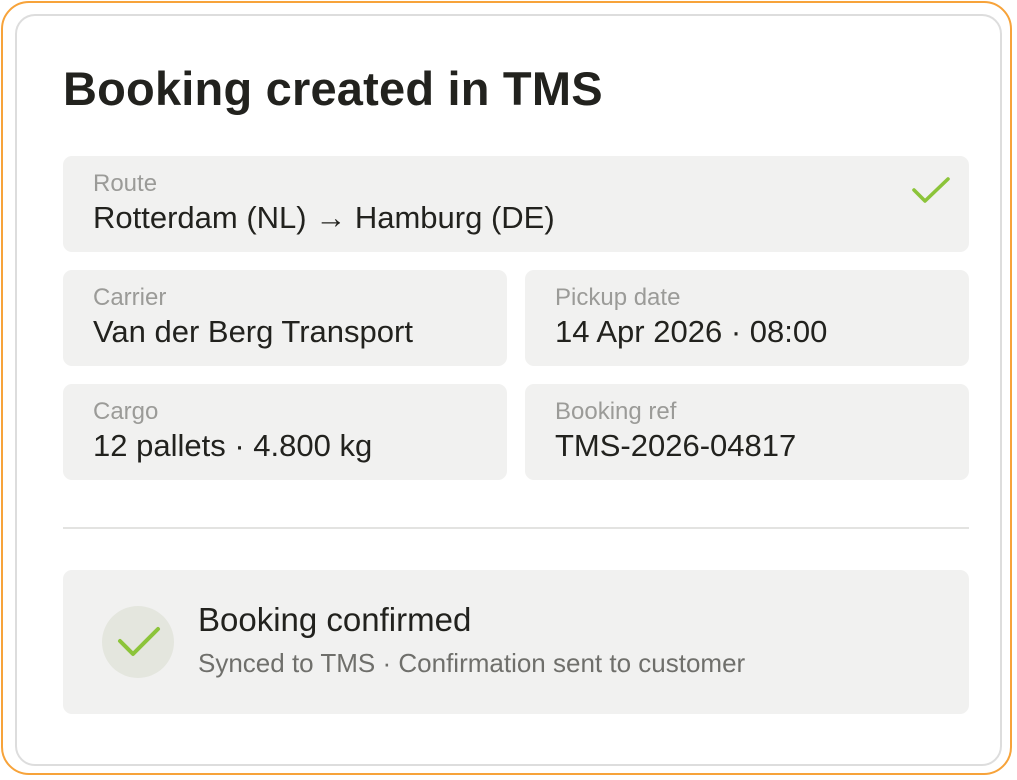 The height and width of the screenshot is (780, 1017). I want to click on booking-ref-label: Booking ref, so click(616, 411).